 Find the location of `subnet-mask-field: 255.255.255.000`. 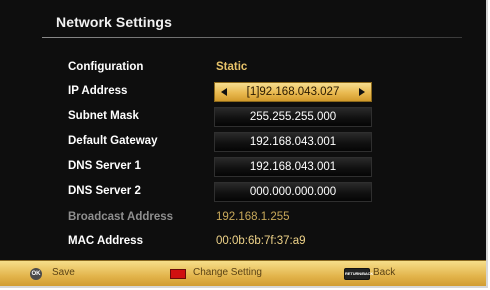

subnet-mask-field: 255.255.255.000 is located at coordinates (293, 117).